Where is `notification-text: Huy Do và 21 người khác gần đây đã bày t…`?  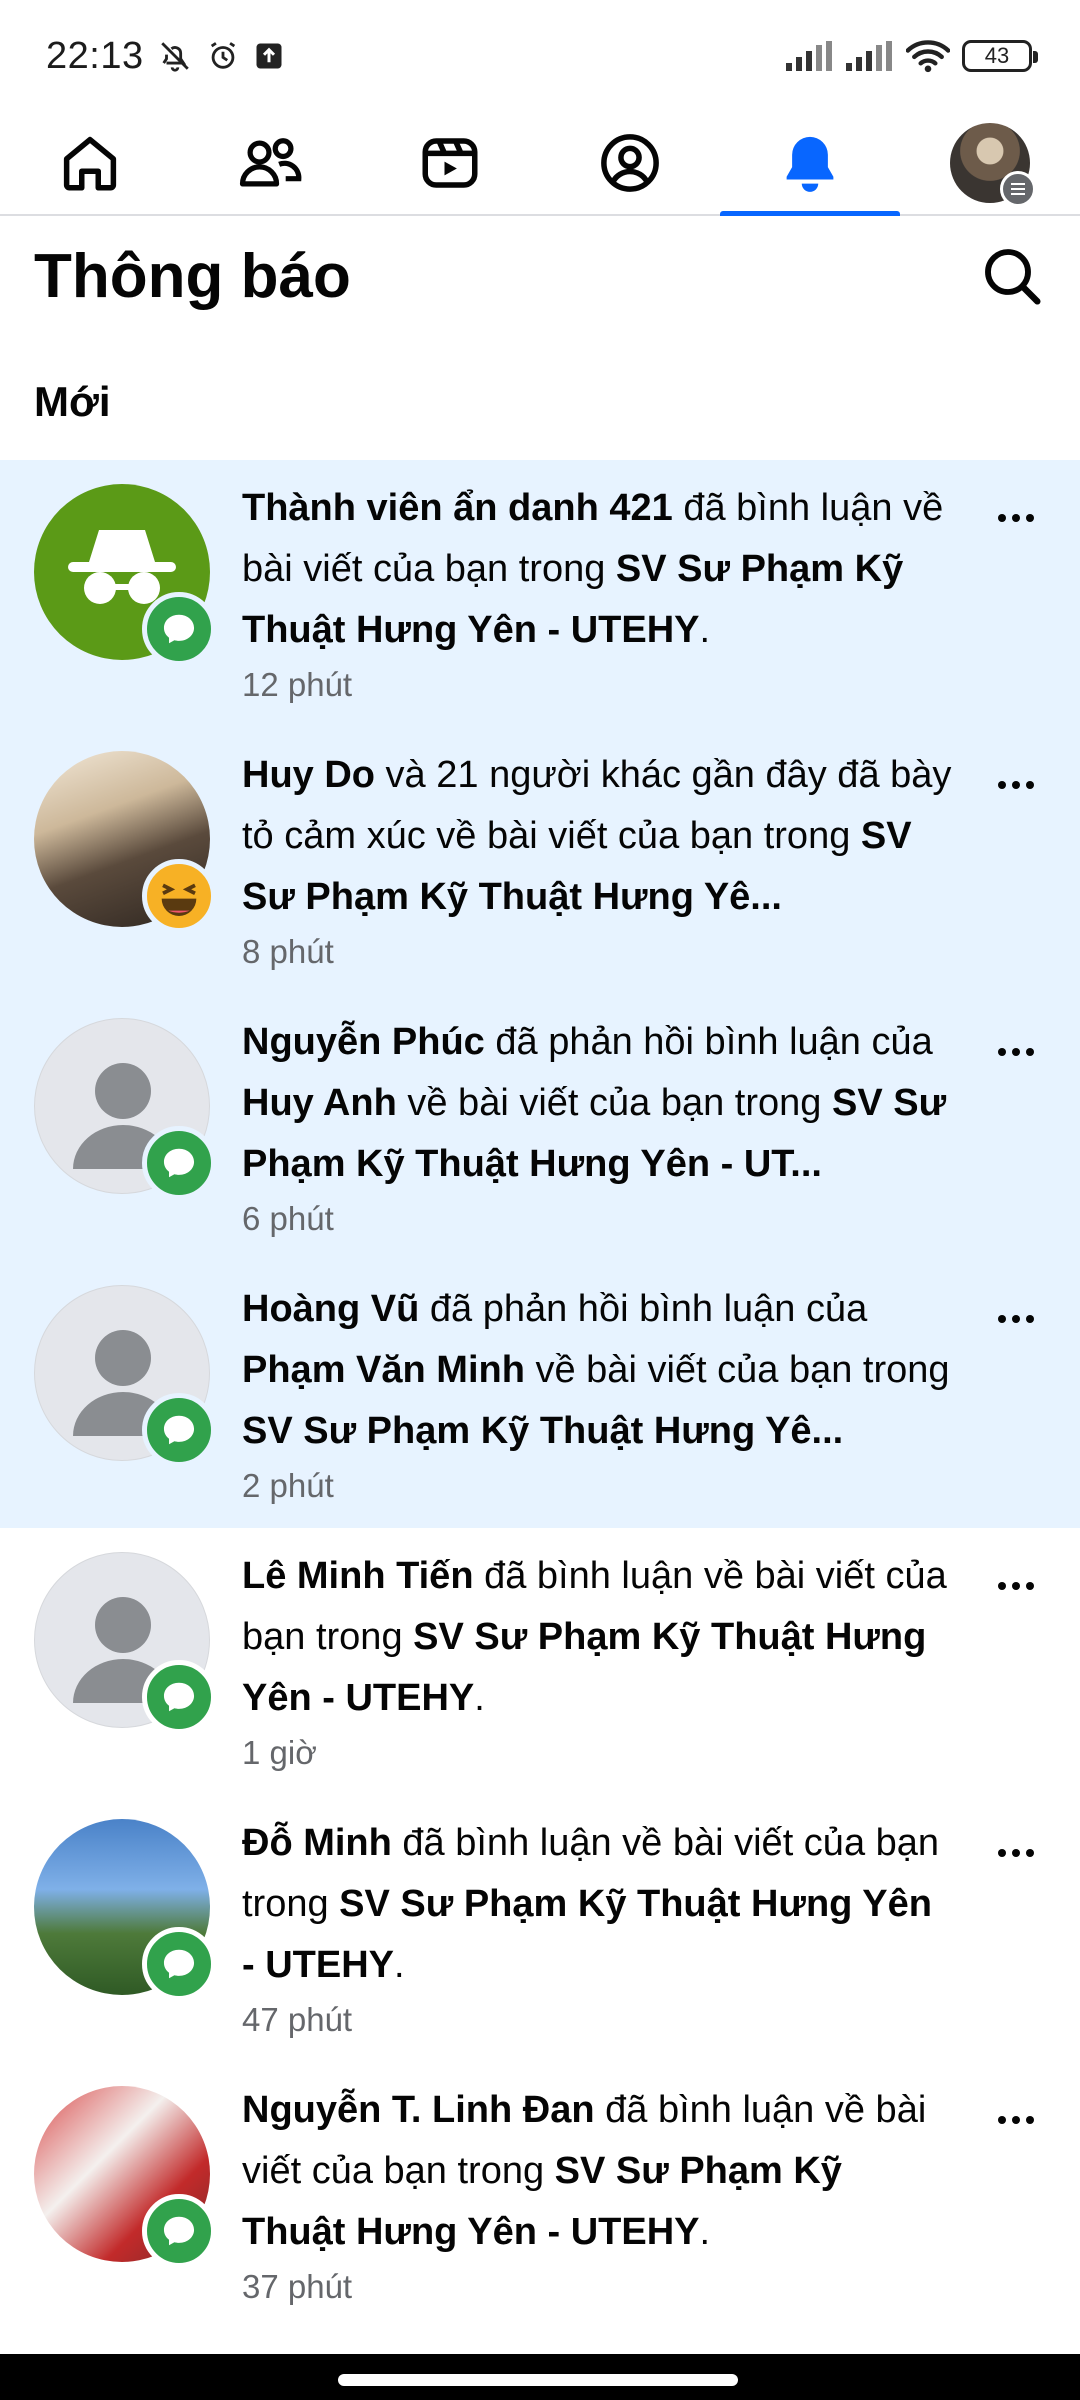 notification-text: Huy Do và 21 người khác gần đây đã bày t… is located at coordinates (597, 836).